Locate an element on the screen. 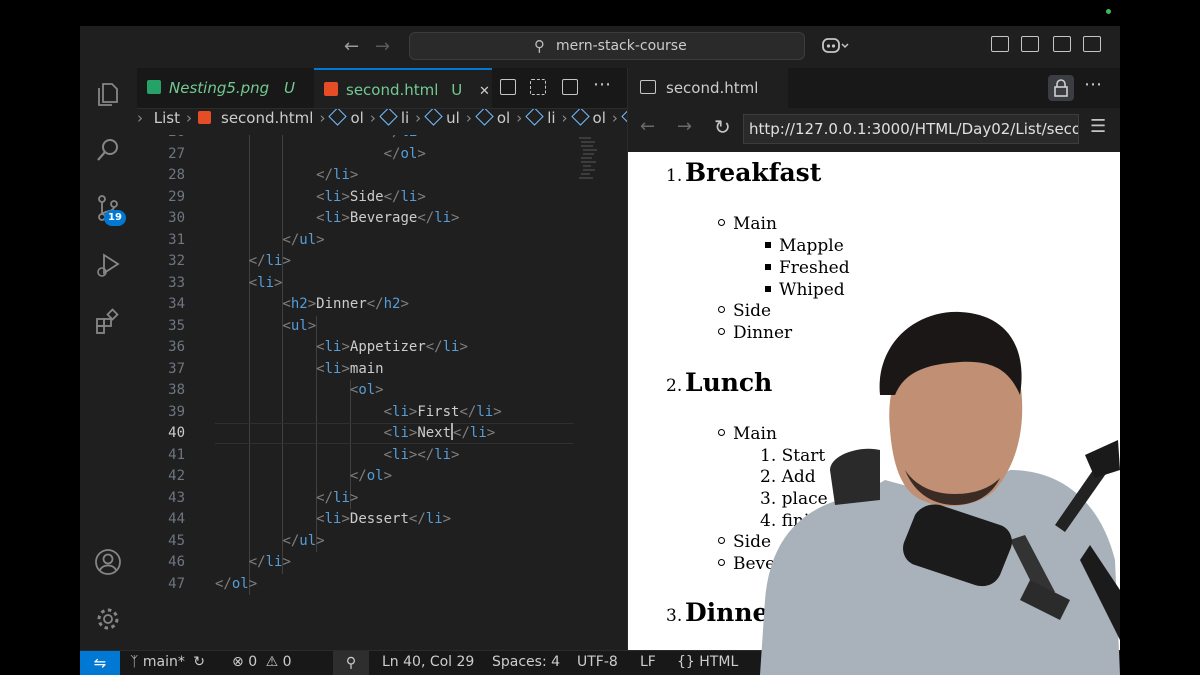 Image resolution: width=1200 pixels, height=675 pixels. code-line: 30 <li>Beverage</li> is located at coordinates (382, 219).